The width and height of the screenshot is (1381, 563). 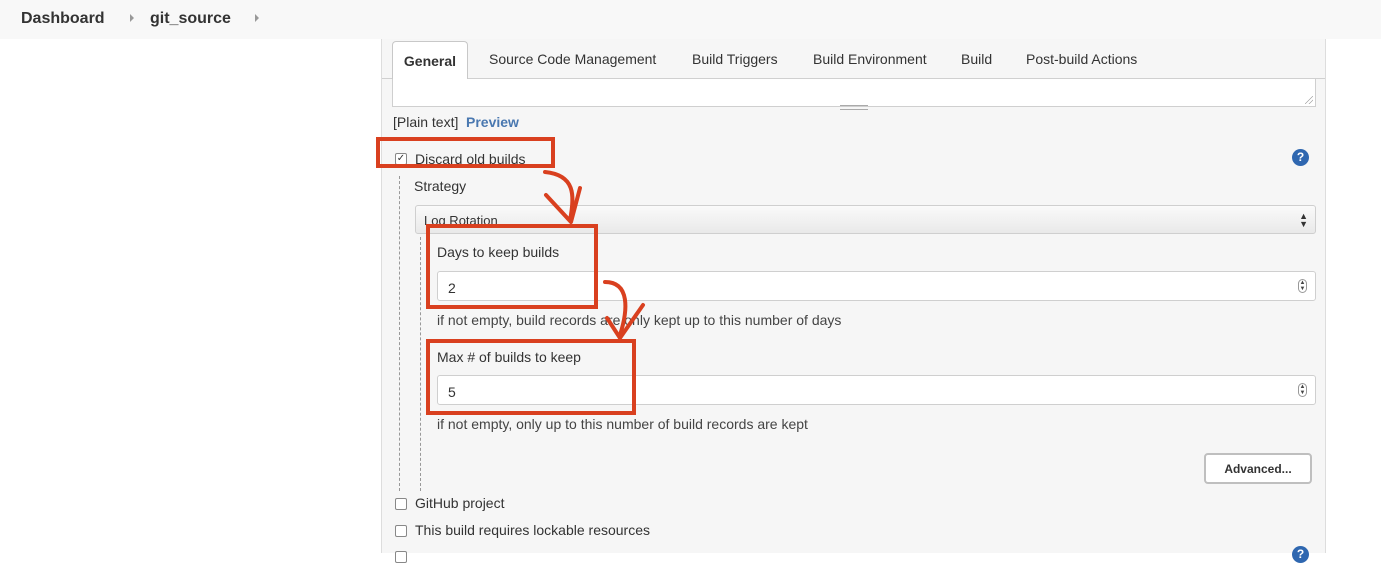 What do you see at coordinates (563, 205) in the screenshot?
I see `arrowhead-icon` at bounding box center [563, 205].